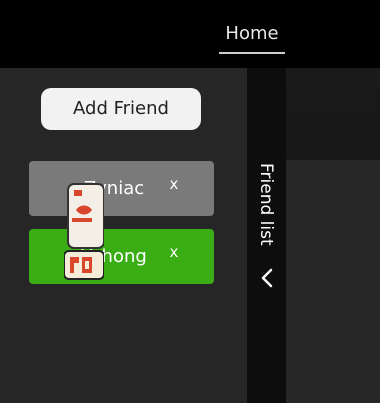 The height and width of the screenshot is (403, 380). Describe the element at coordinates (121, 188) in the screenshot. I see `friend-card-zyniac: Zyniac x` at that location.